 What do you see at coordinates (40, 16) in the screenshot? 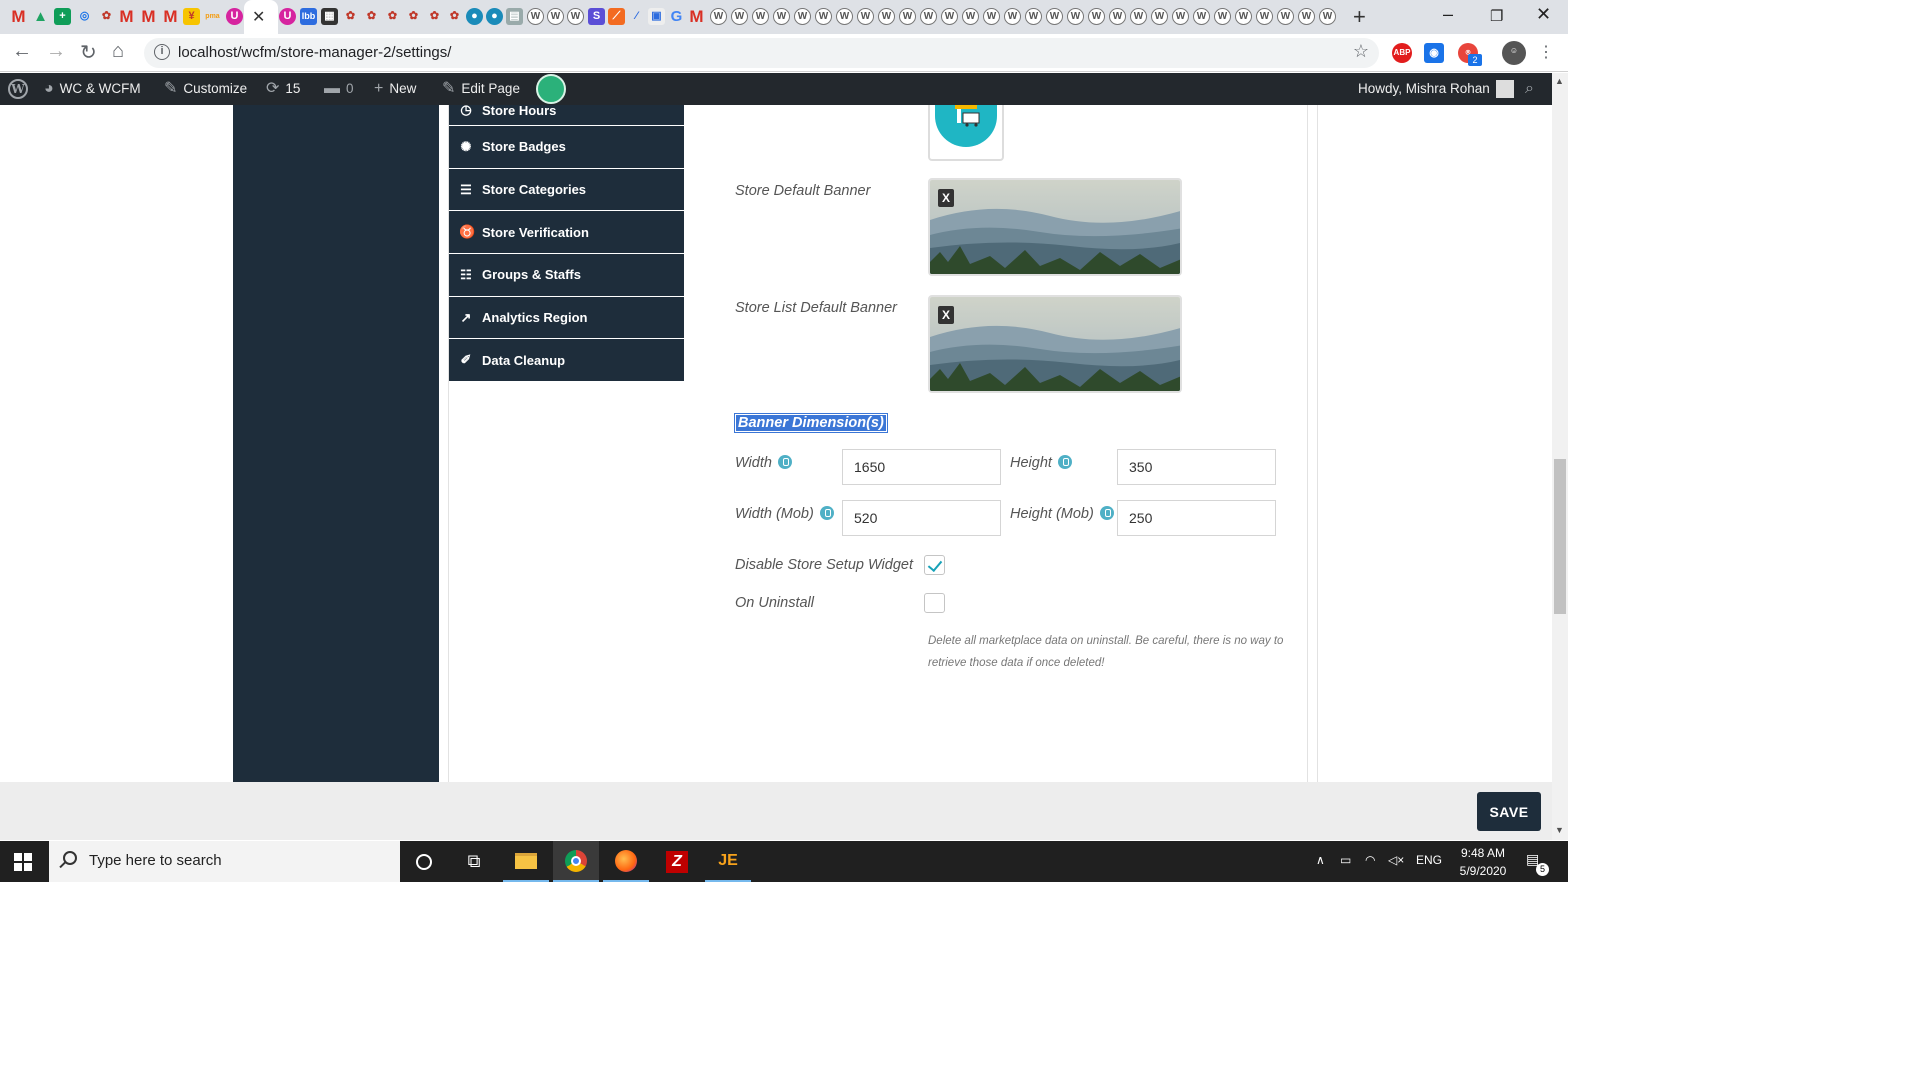
I see `drive-tab-icon: ▲` at bounding box center [40, 16].